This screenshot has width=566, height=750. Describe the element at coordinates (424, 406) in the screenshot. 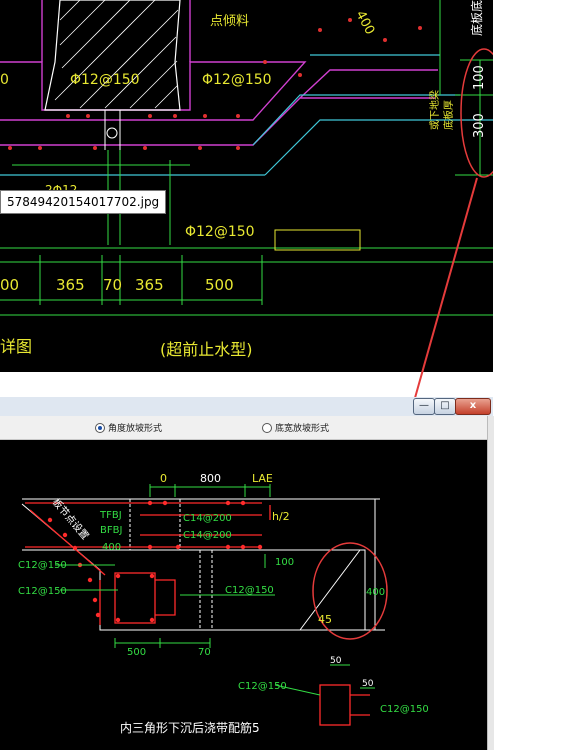

I see `minimize-button: —` at that location.